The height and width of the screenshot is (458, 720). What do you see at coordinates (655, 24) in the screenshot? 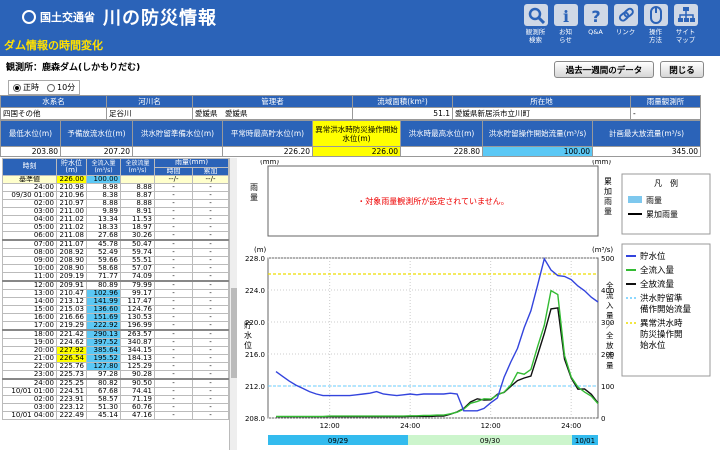
I see `nav-item-mouse: 操作 方法` at bounding box center [655, 24].